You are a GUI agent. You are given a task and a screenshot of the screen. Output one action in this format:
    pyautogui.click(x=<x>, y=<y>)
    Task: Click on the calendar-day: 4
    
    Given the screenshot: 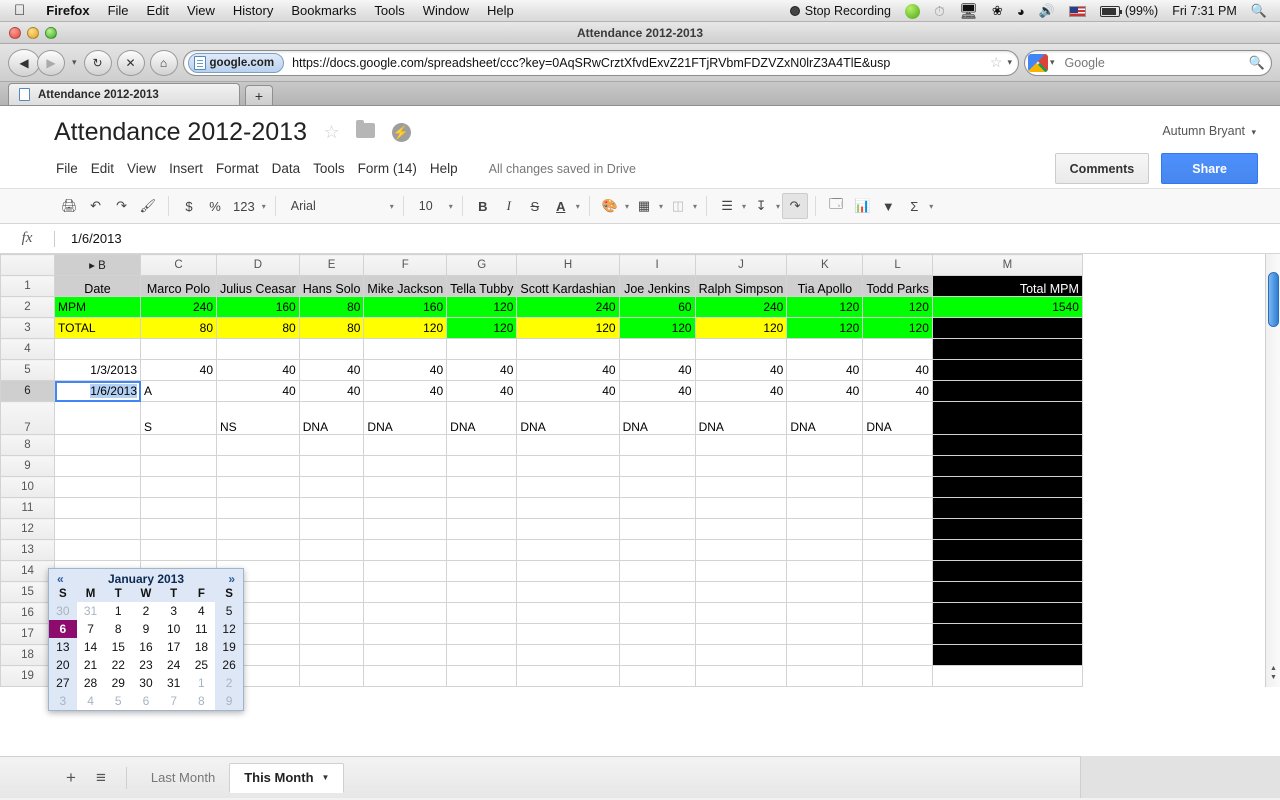 What is the action you would take?
    pyautogui.click(x=90, y=701)
    